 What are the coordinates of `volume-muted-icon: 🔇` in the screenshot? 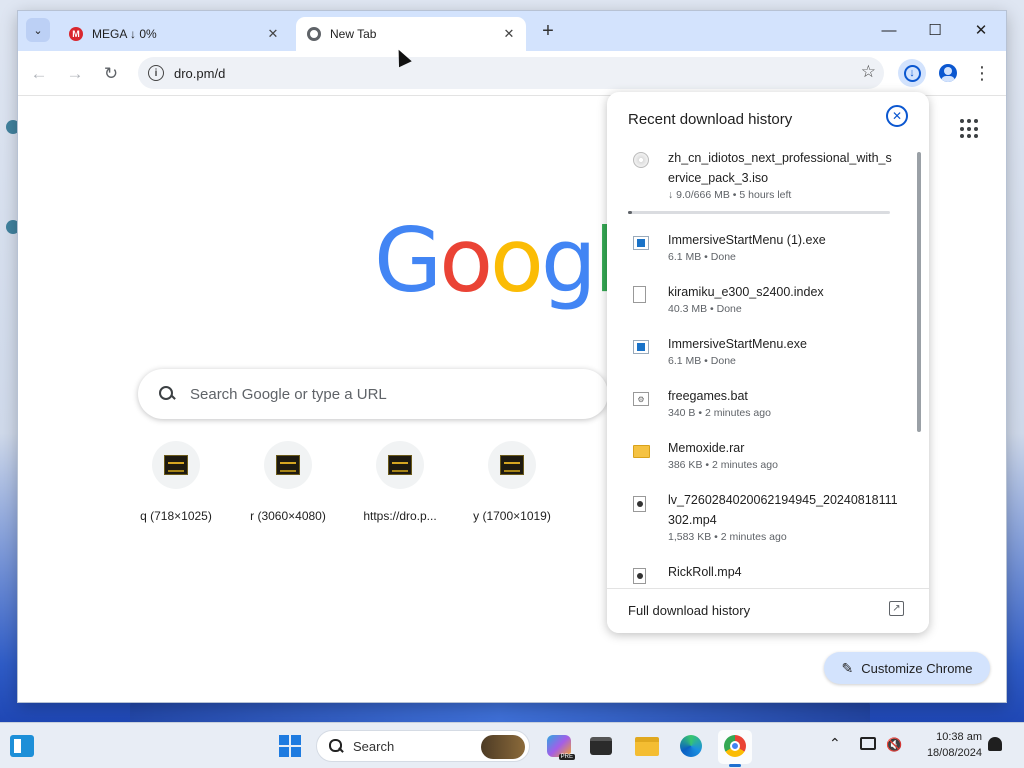 It's located at (894, 745).